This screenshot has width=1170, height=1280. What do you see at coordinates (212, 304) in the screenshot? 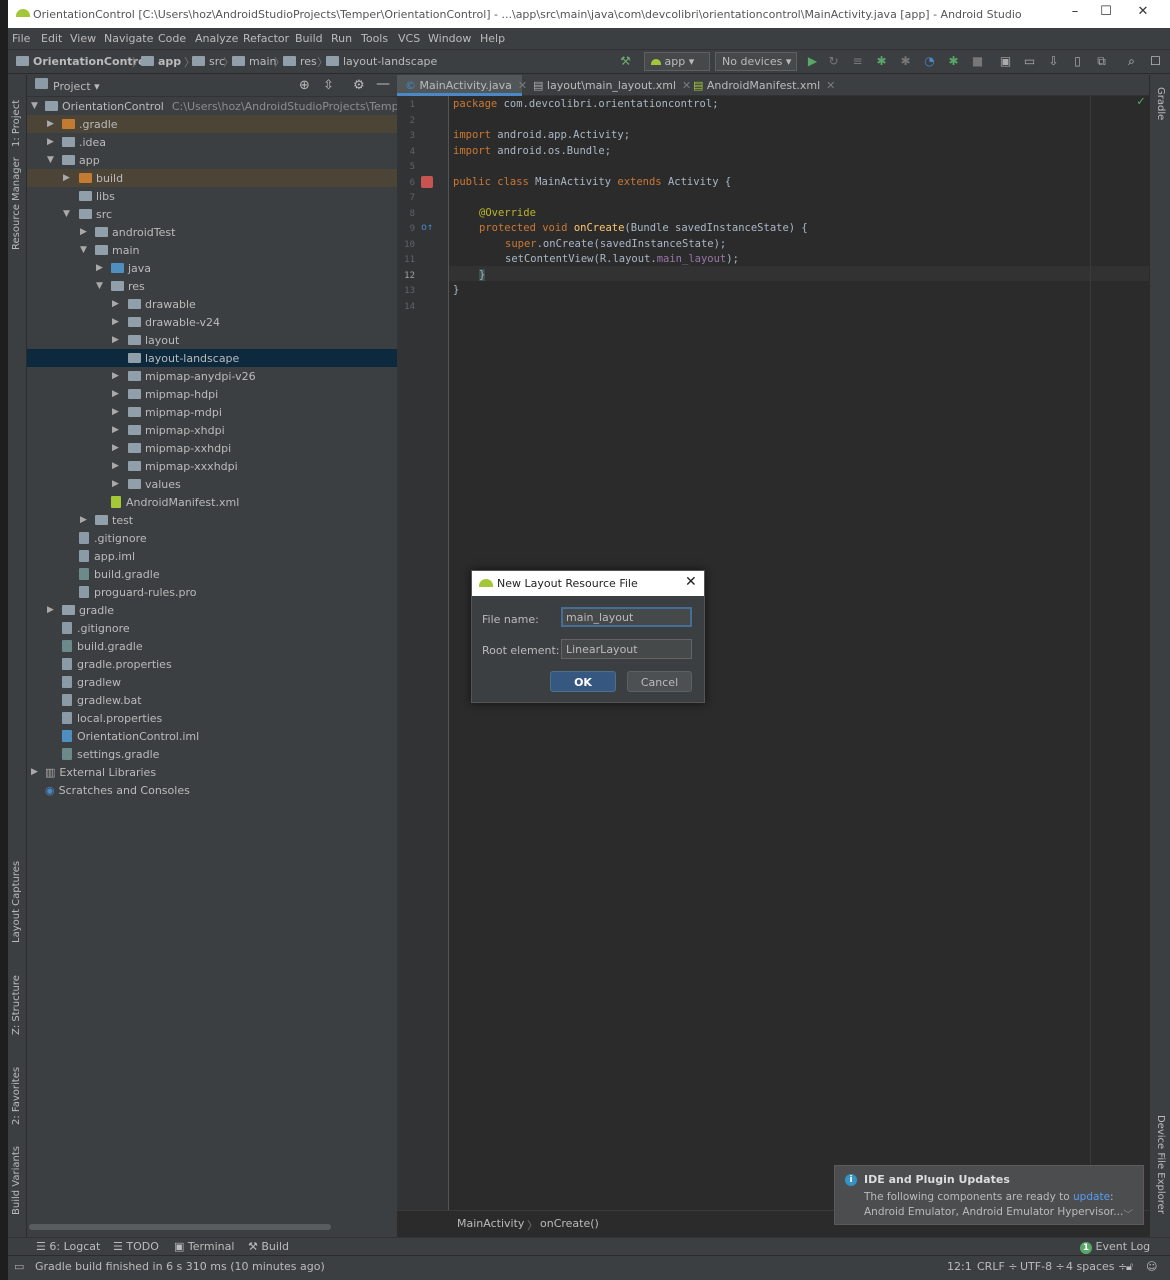
I see `tree-item: ▶ drawable` at bounding box center [212, 304].